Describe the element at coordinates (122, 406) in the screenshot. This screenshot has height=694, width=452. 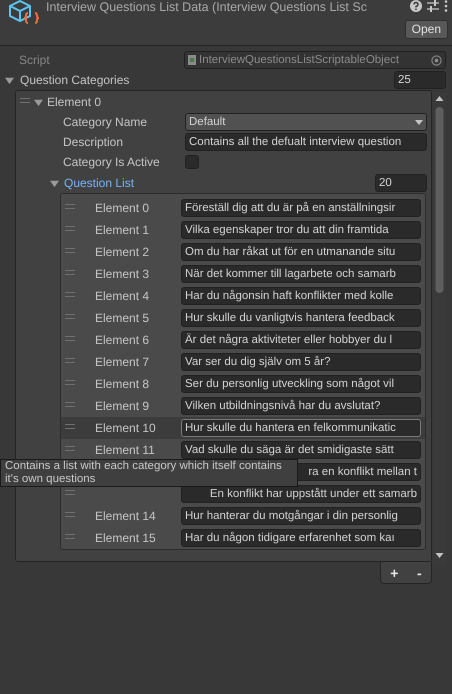
I see `element-label: Element 9` at that location.